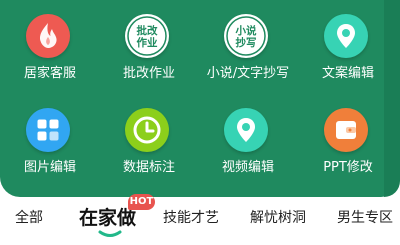 The image size is (400, 245). Describe the element at coordinates (48, 36) in the screenshot. I see `flame-icon` at that location.